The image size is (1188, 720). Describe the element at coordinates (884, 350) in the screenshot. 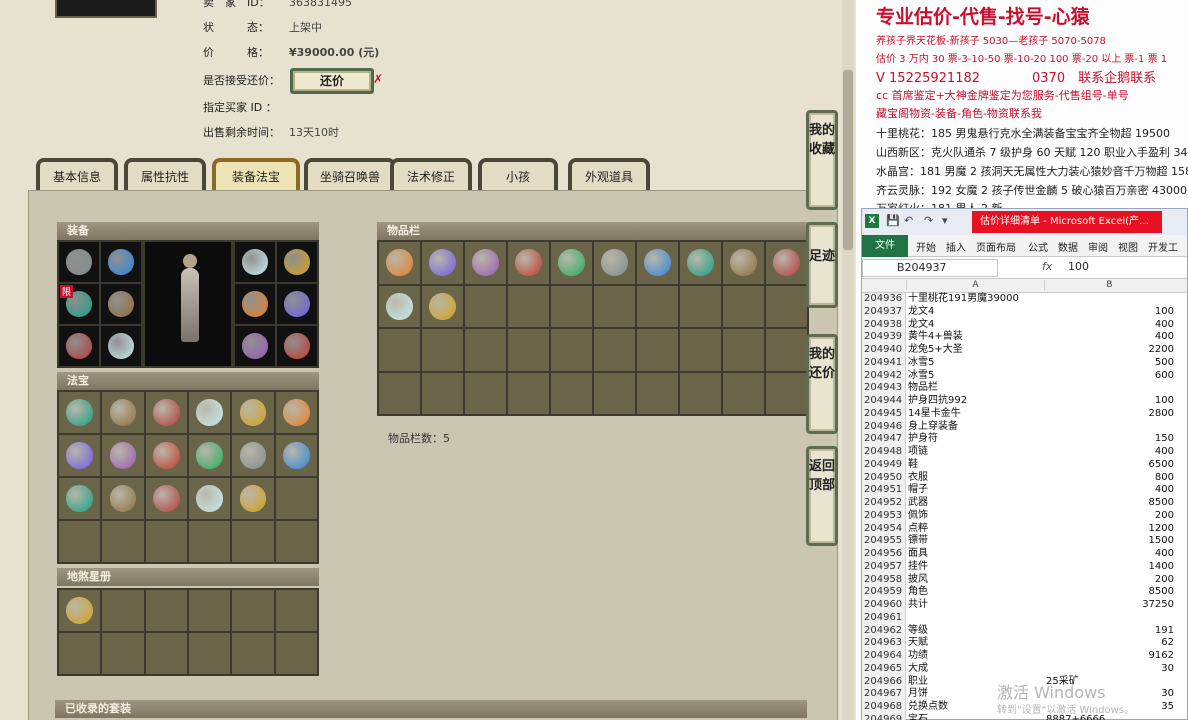

I see `row-number: 204940` at that location.